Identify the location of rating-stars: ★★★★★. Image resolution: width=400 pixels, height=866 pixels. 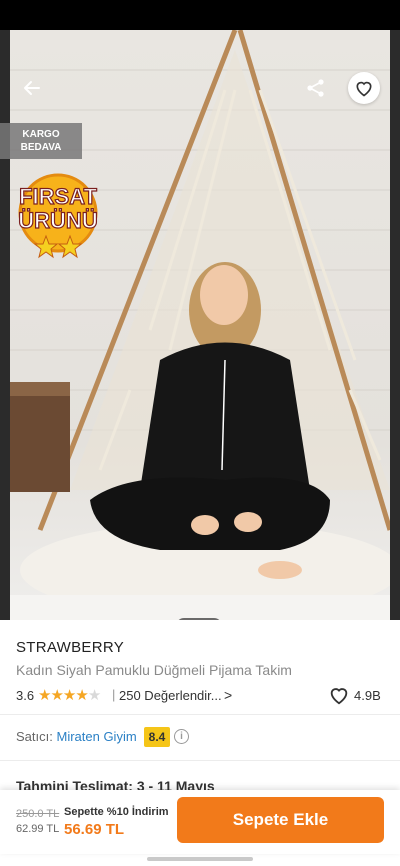
(69, 695).